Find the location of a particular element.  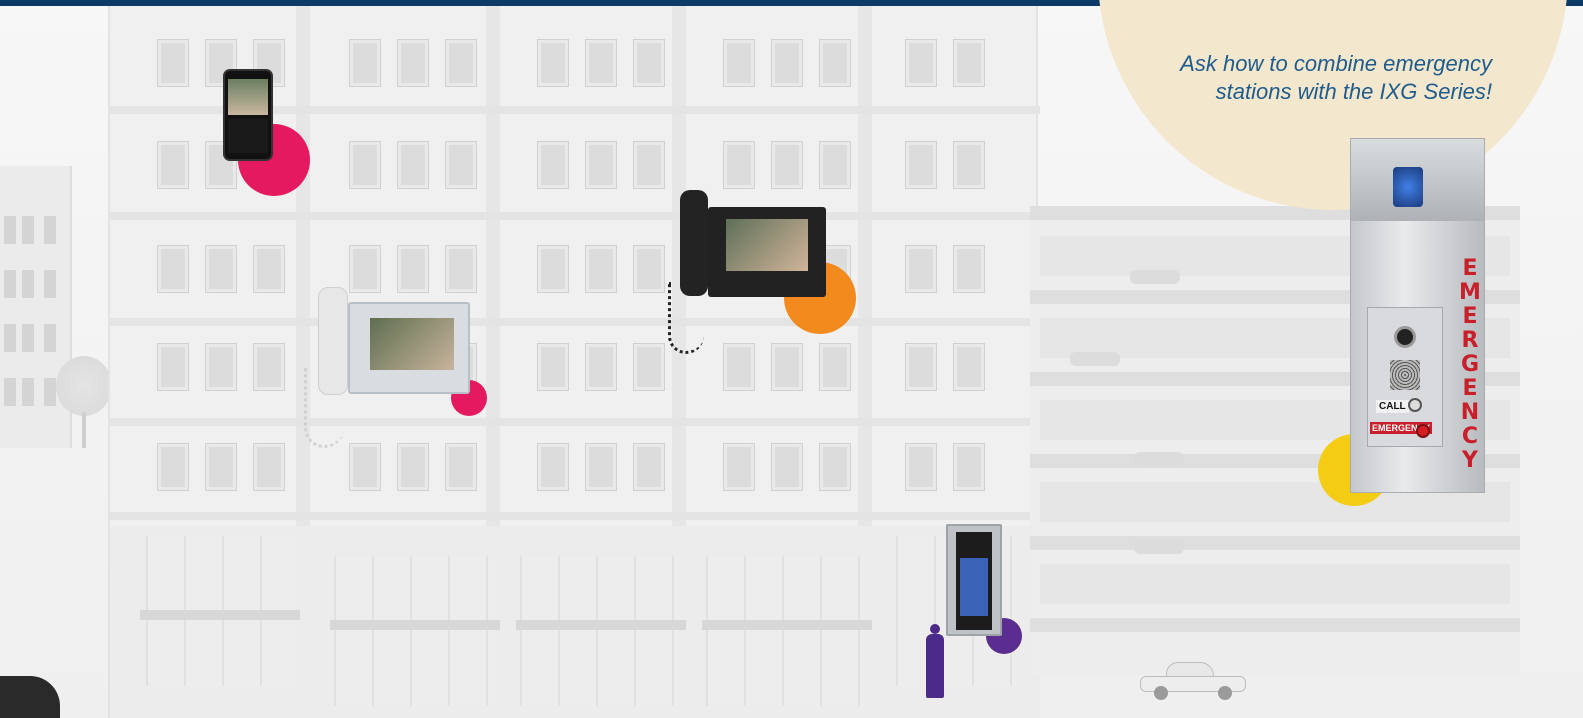

video-monitor-white-icon is located at coordinates (409, 348).